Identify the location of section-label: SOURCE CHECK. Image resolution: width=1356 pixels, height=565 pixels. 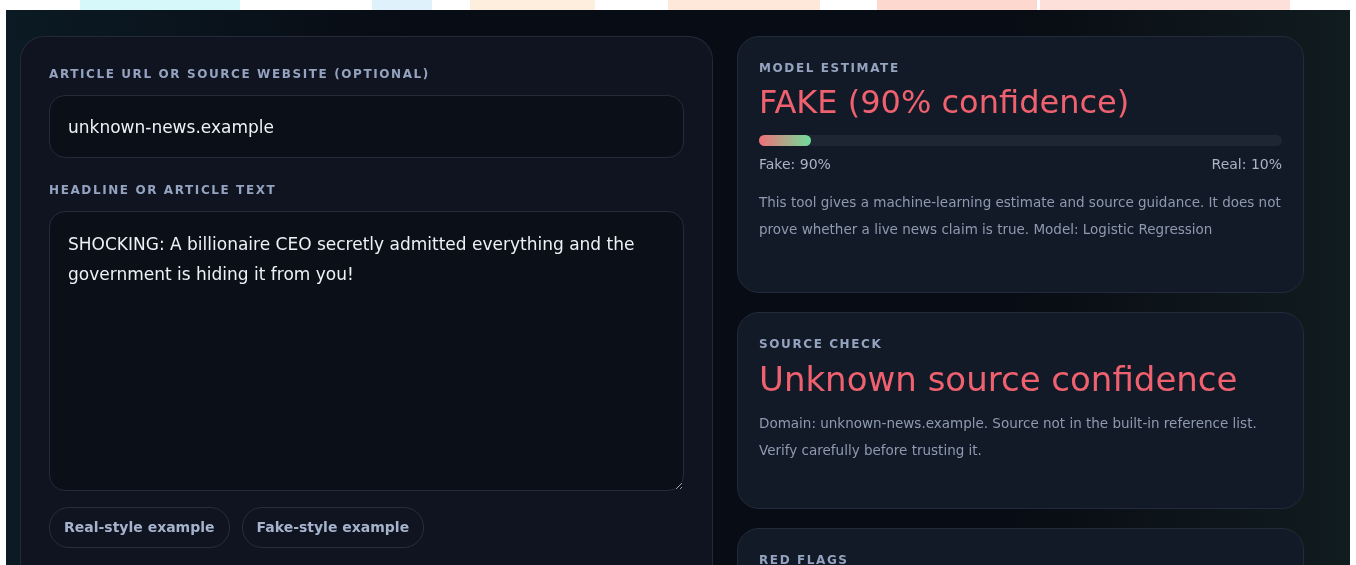
(821, 344).